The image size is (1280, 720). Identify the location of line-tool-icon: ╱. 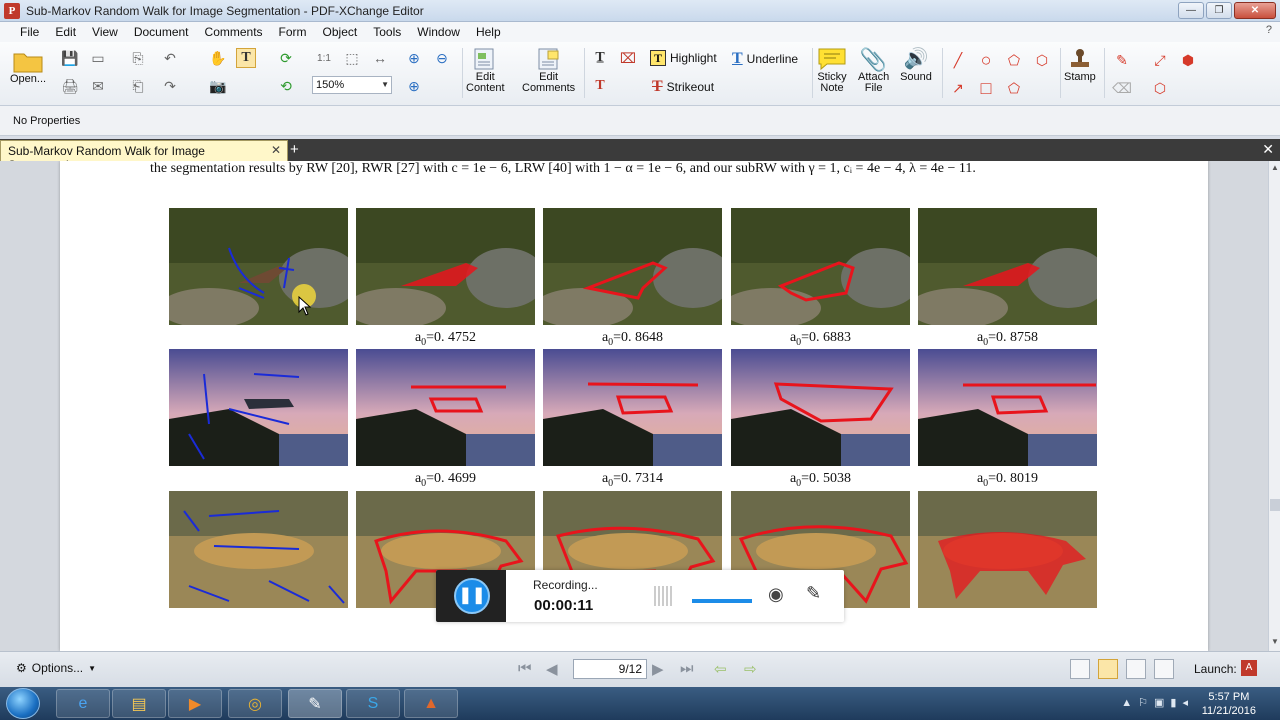
(958, 60).